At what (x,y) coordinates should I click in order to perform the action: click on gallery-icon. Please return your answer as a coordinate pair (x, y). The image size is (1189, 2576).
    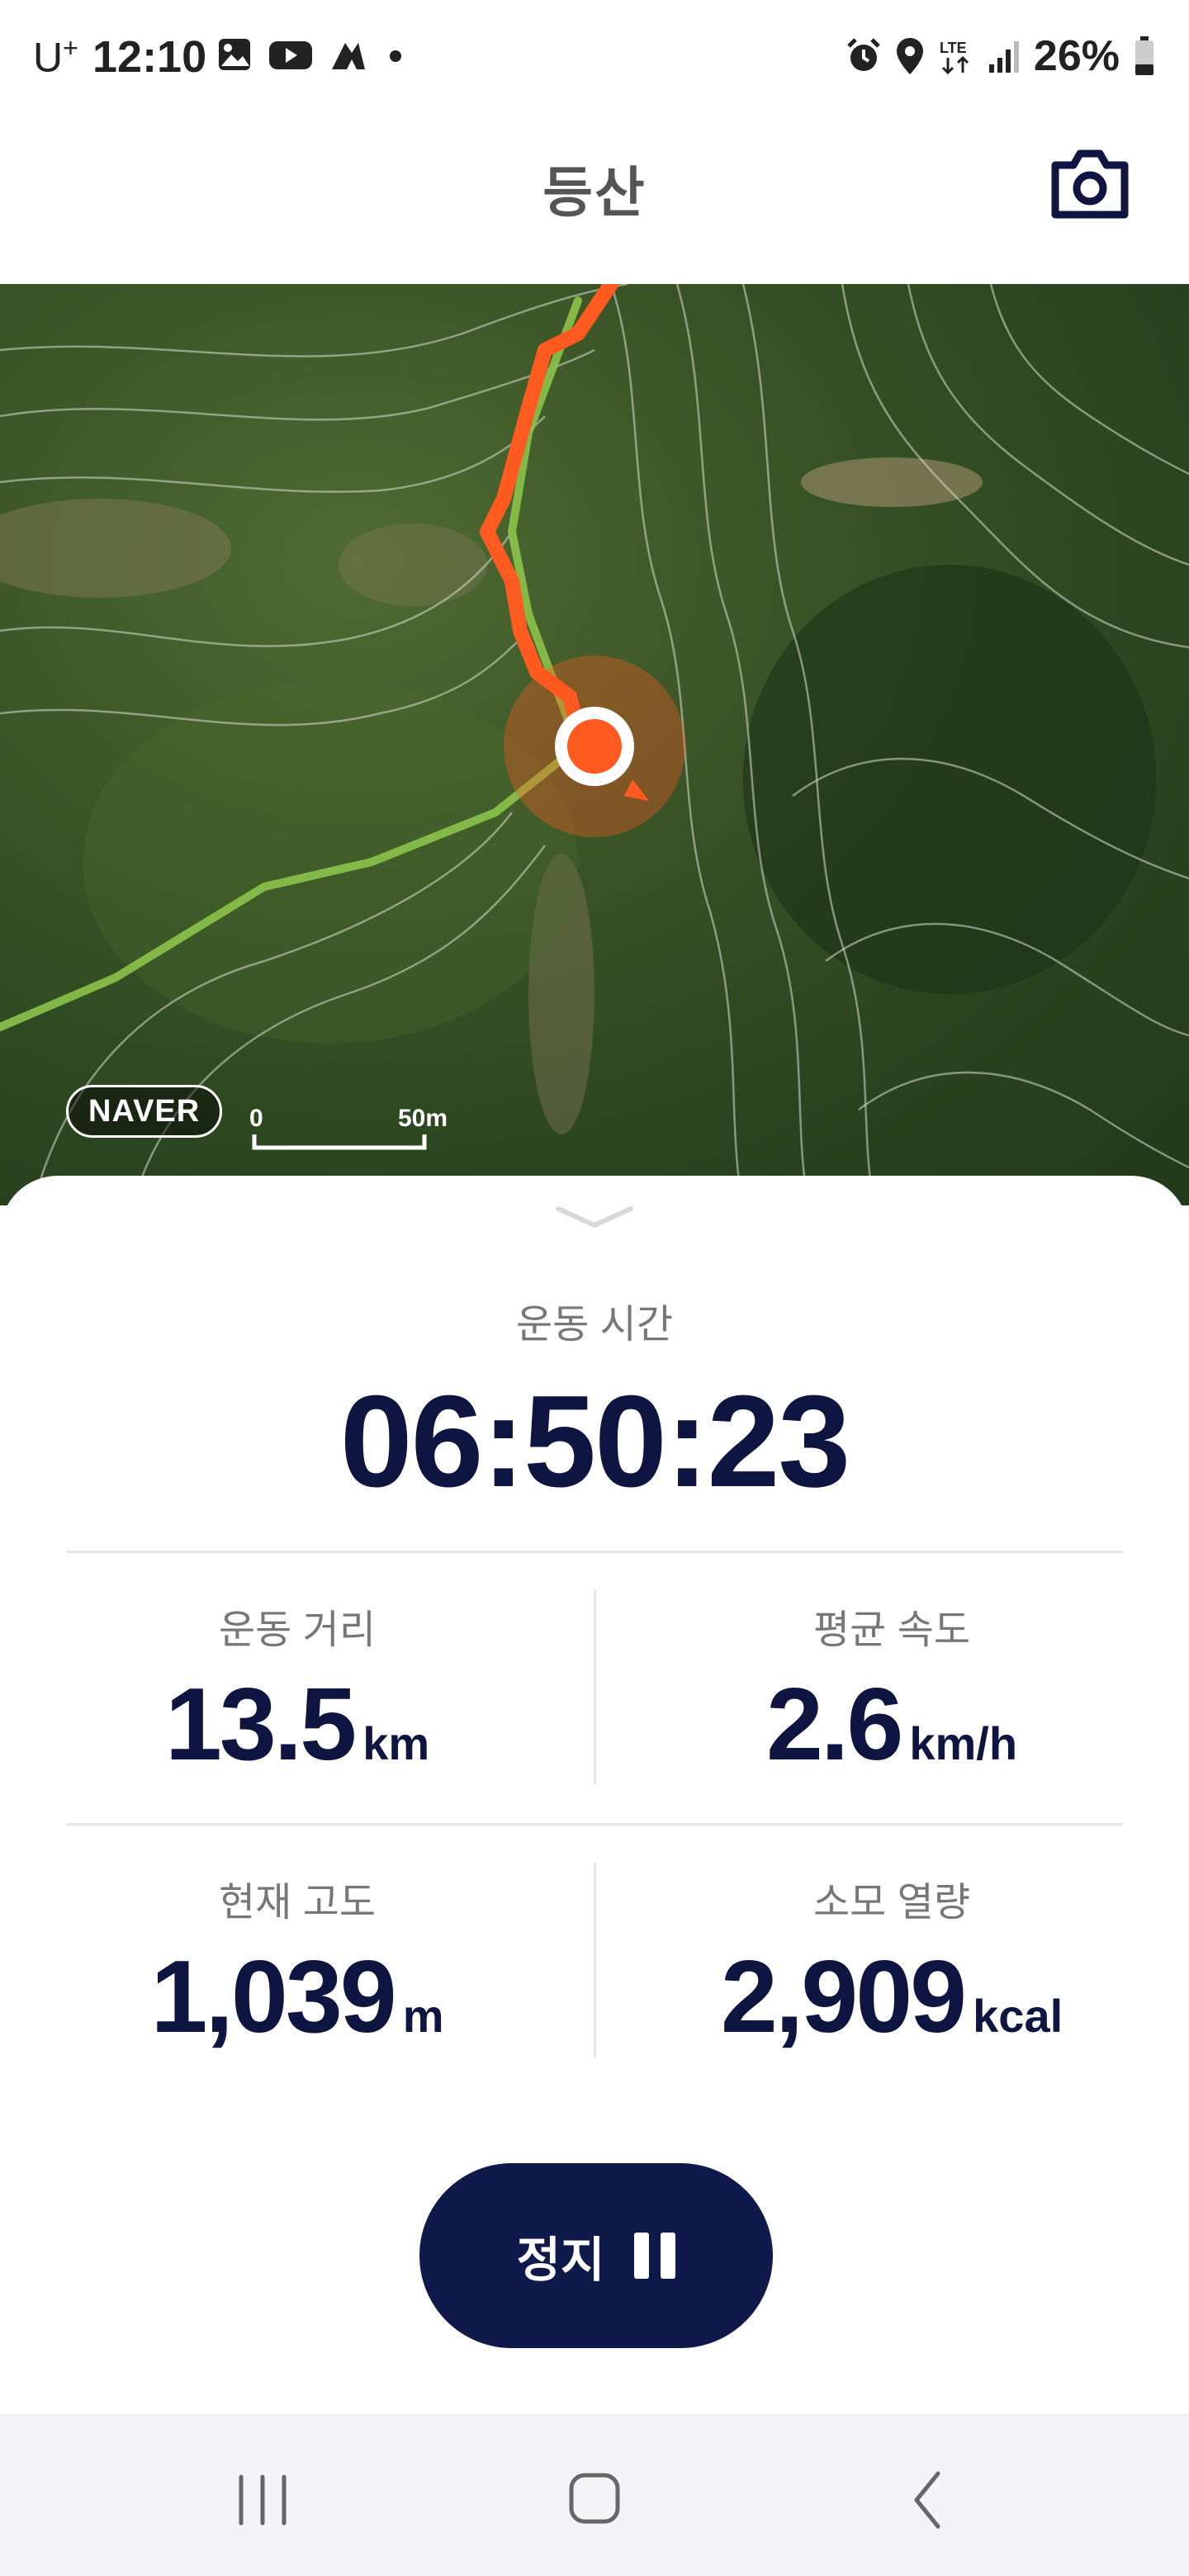
    Looking at the image, I should click on (234, 54).